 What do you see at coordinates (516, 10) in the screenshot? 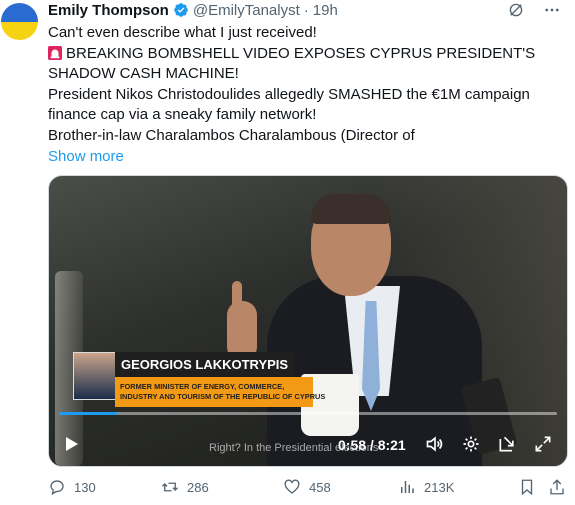
I see `grok-icon` at bounding box center [516, 10].